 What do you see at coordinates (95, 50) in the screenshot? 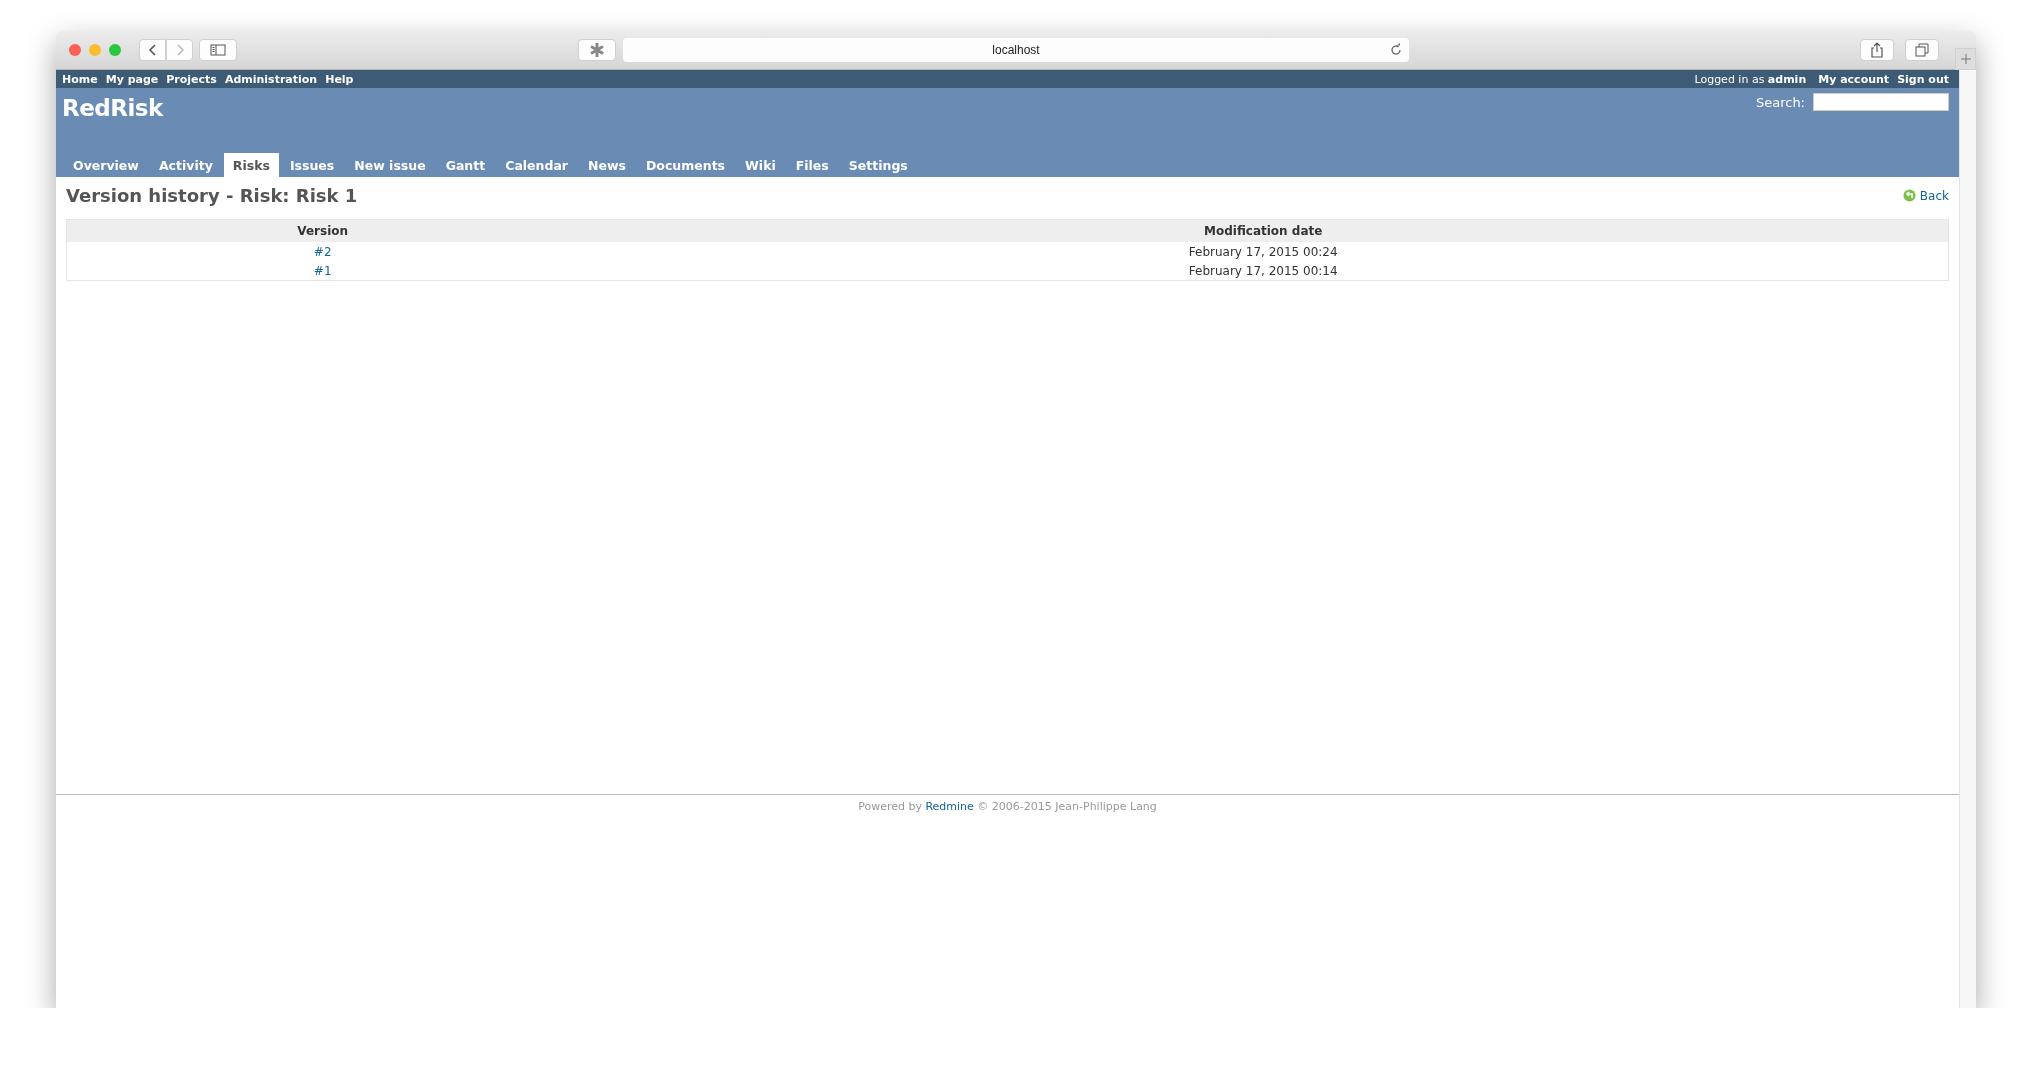
I see `minimize-window-button` at bounding box center [95, 50].